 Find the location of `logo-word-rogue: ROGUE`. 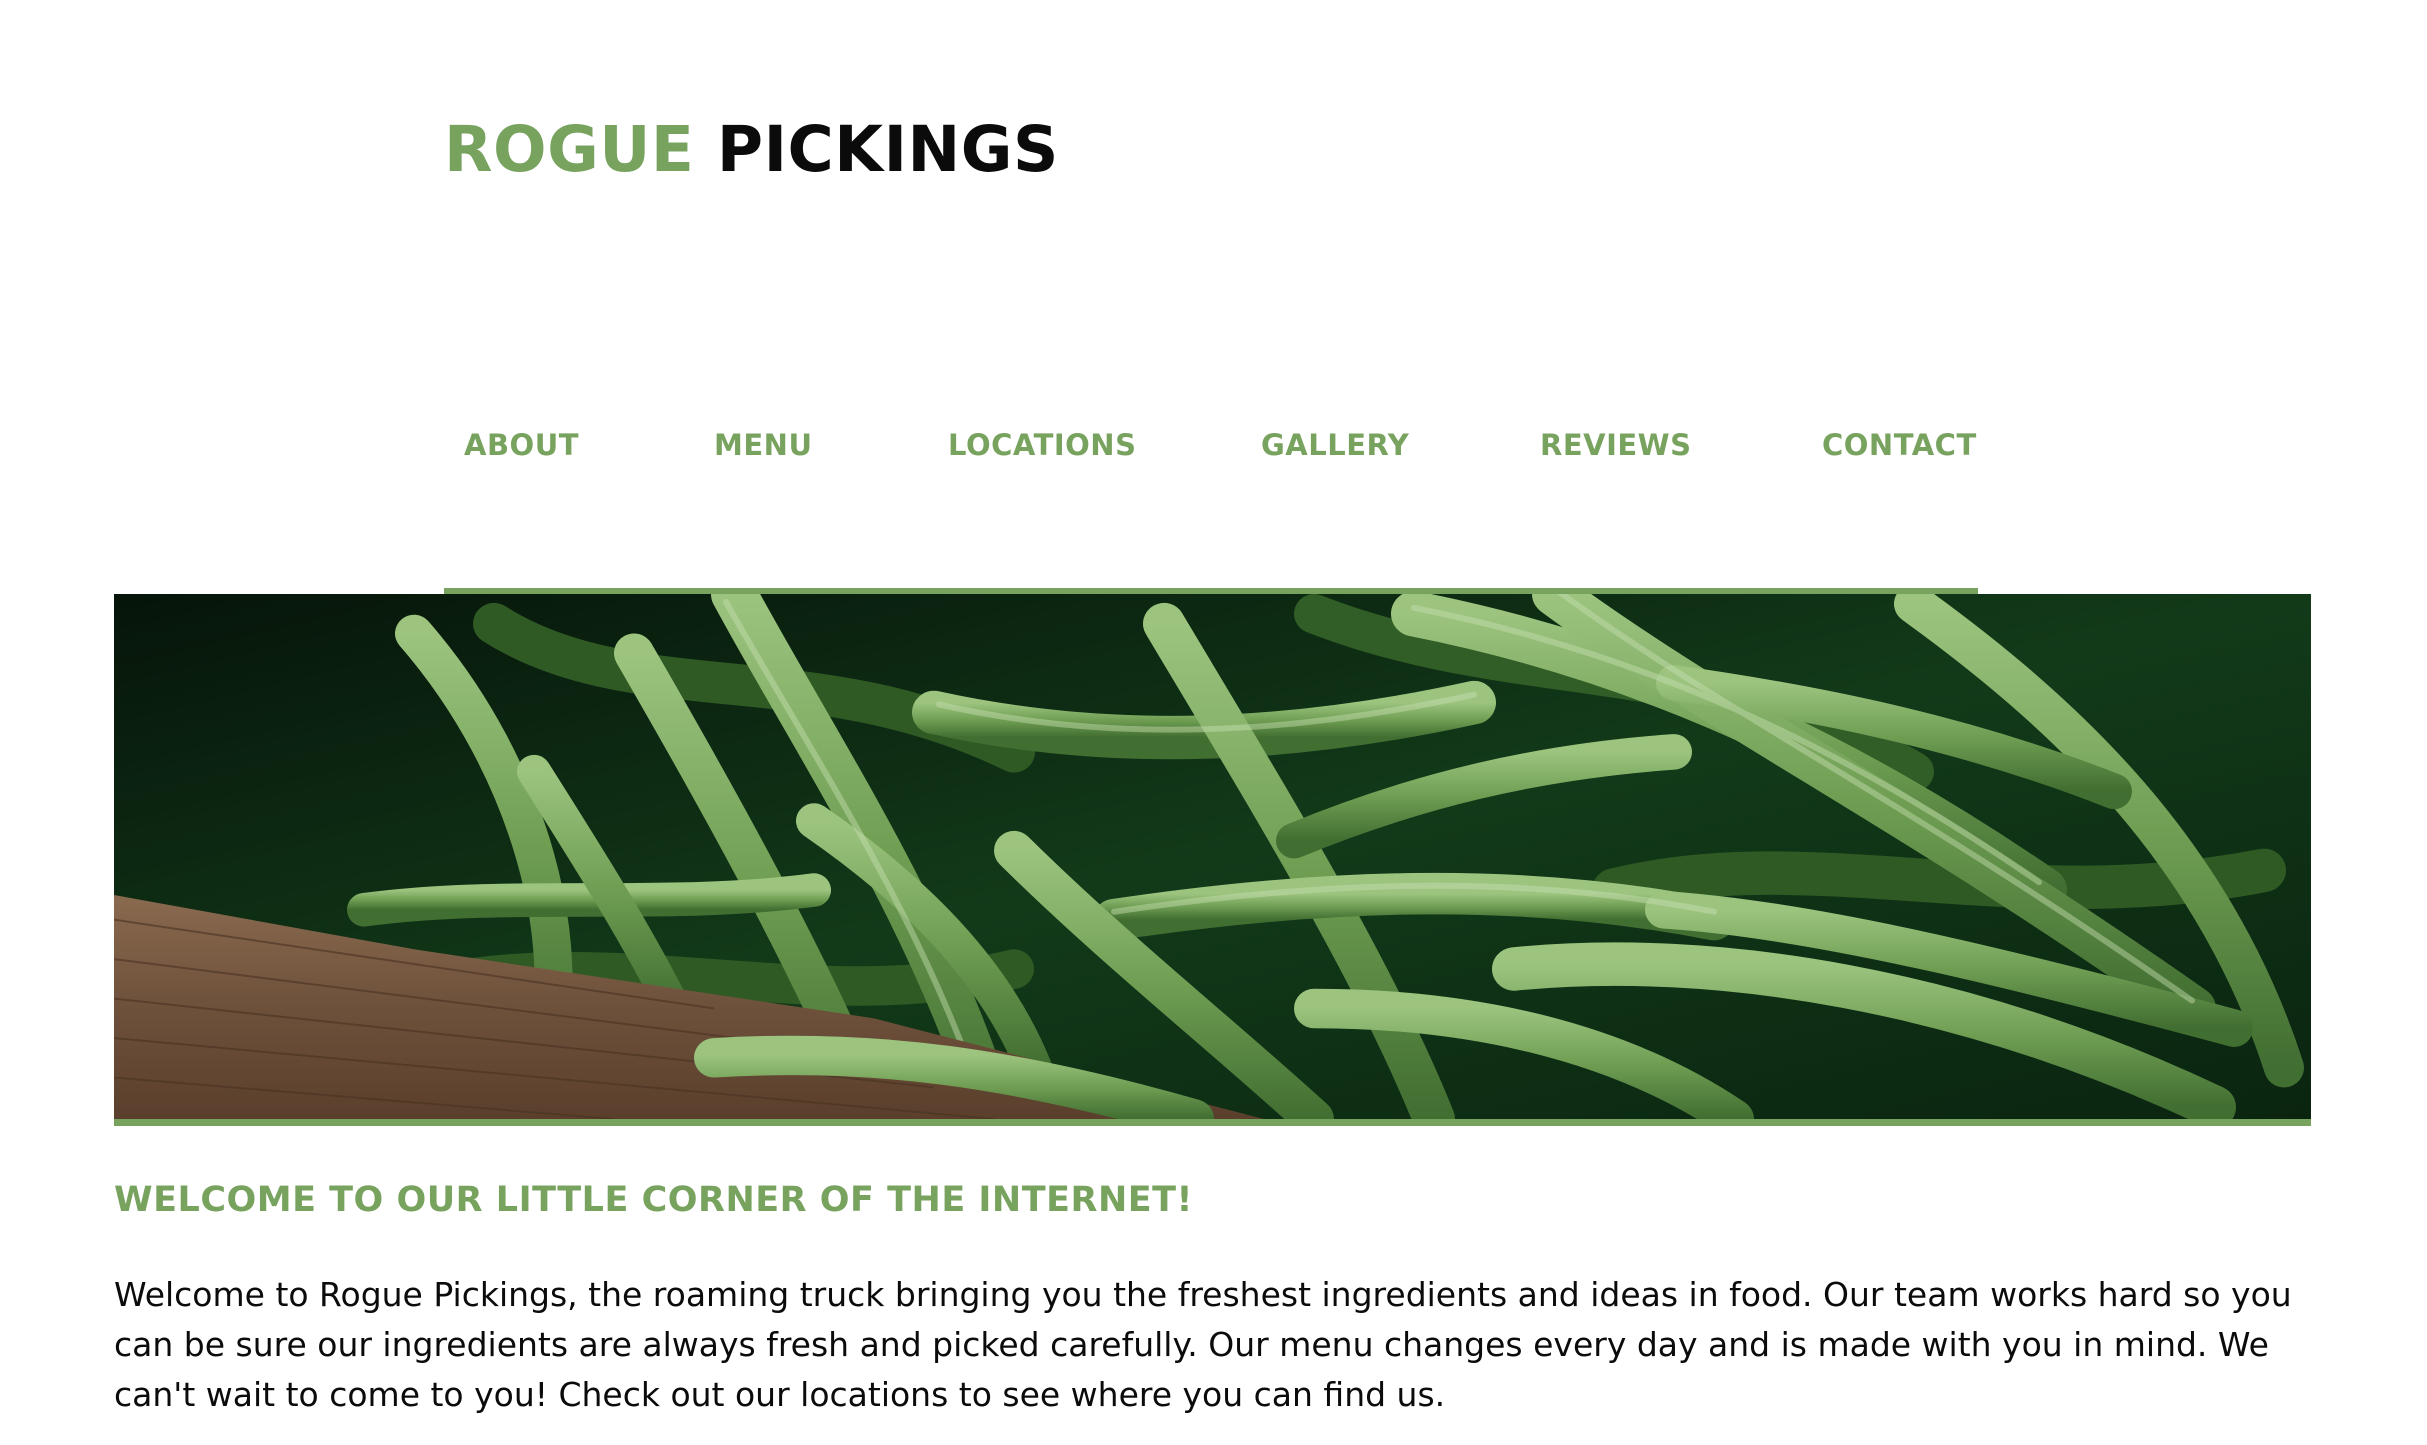

logo-word-rogue: ROGUE is located at coordinates (569, 149).